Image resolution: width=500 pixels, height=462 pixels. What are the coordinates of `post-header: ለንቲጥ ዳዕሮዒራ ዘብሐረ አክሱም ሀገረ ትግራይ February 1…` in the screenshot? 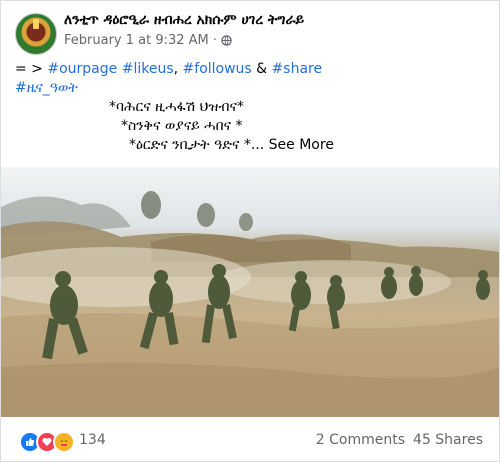 It's located at (250, 33).